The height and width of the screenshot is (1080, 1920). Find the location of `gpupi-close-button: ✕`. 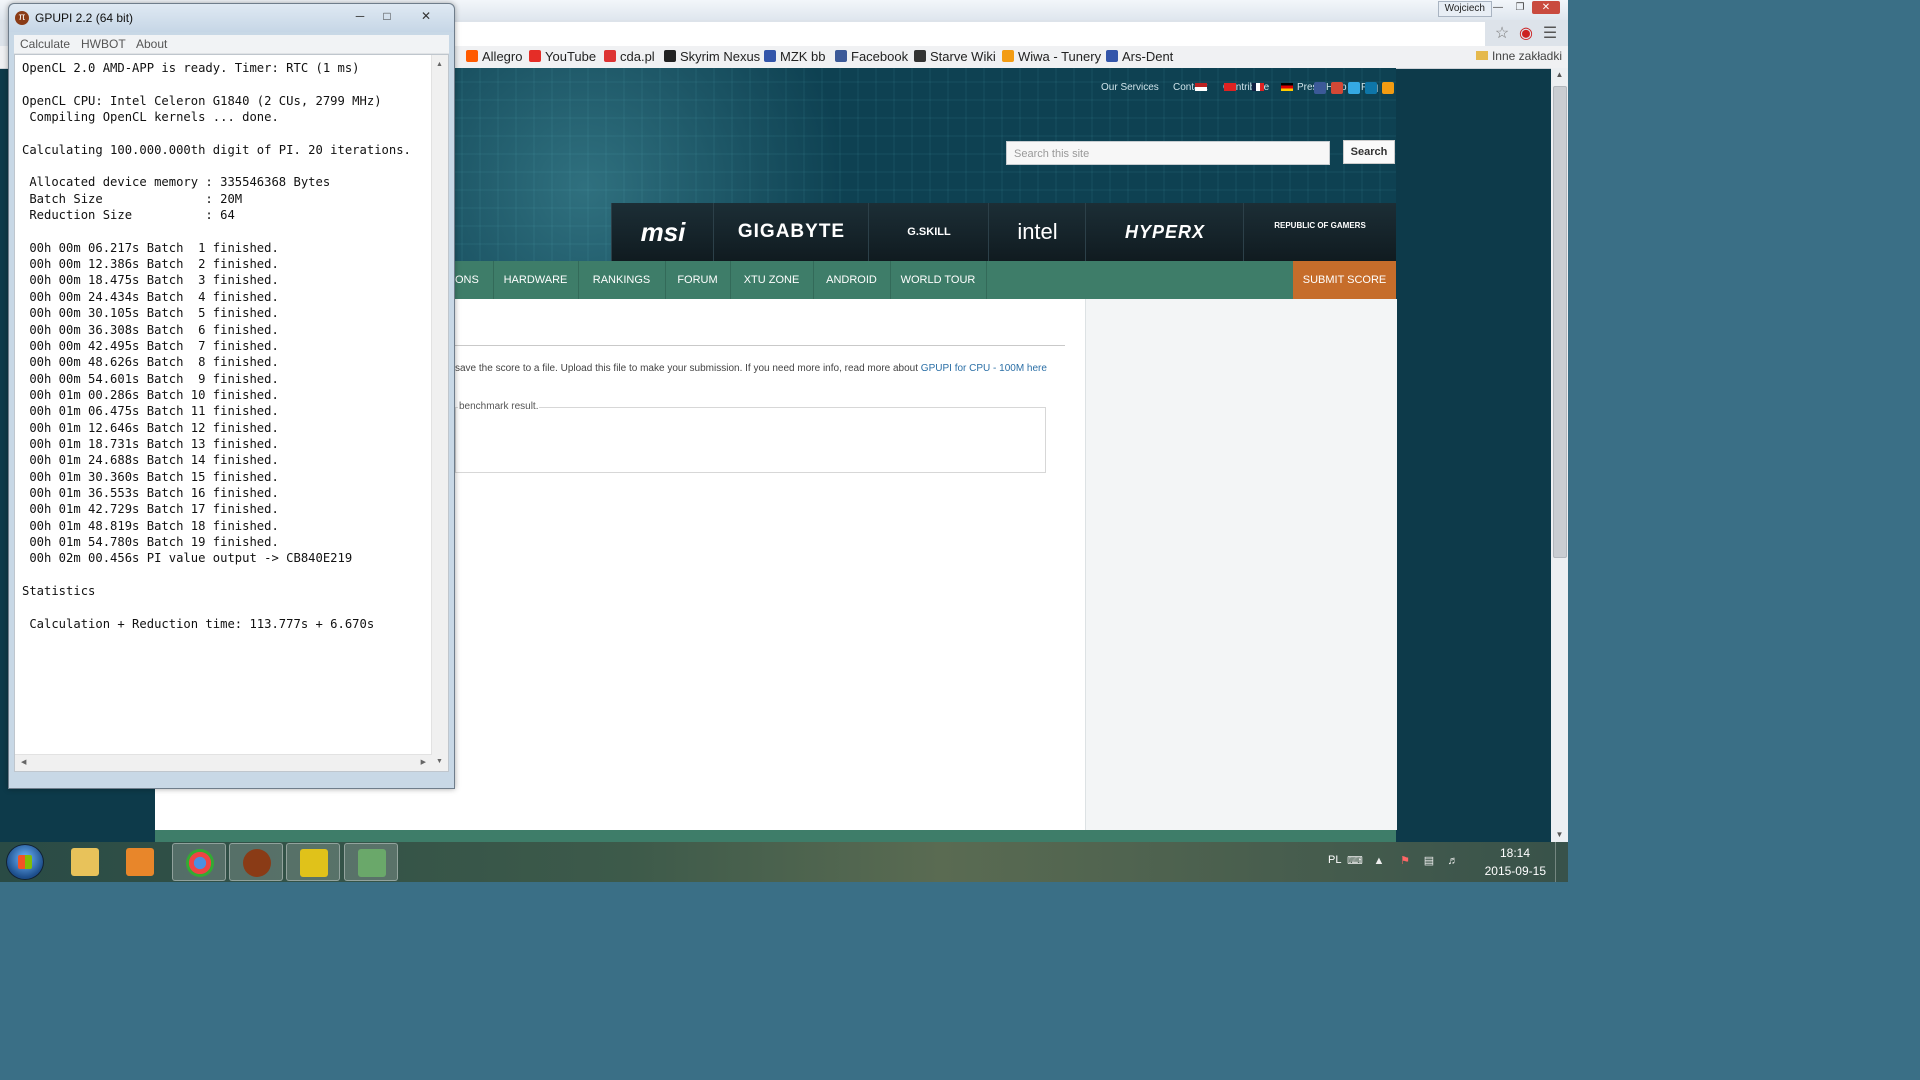

gpupi-close-button: ✕ is located at coordinates (426, 16).